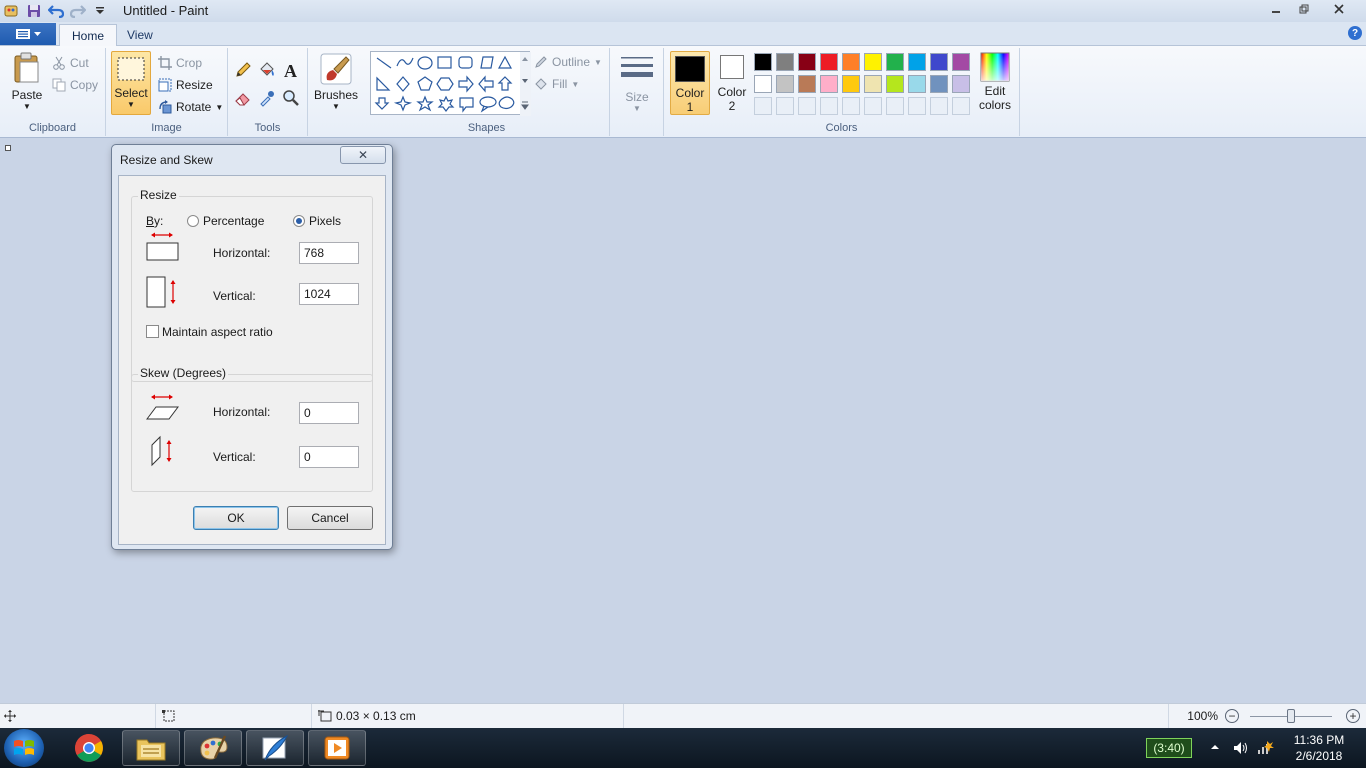 This screenshot has height=768, width=1366. I want to click on zoom-slider-thumb, so click(1291, 716).